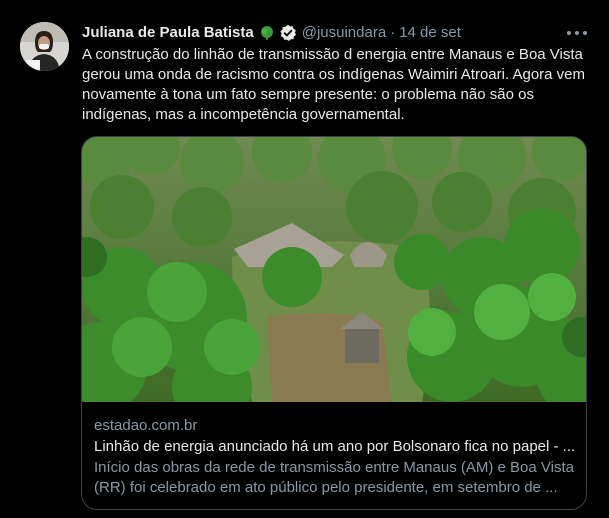 This screenshot has height=518, width=609. What do you see at coordinates (344, 33) in the screenshot?
I see `author-handle: @jusuindara` at bounding box center [344, 33].